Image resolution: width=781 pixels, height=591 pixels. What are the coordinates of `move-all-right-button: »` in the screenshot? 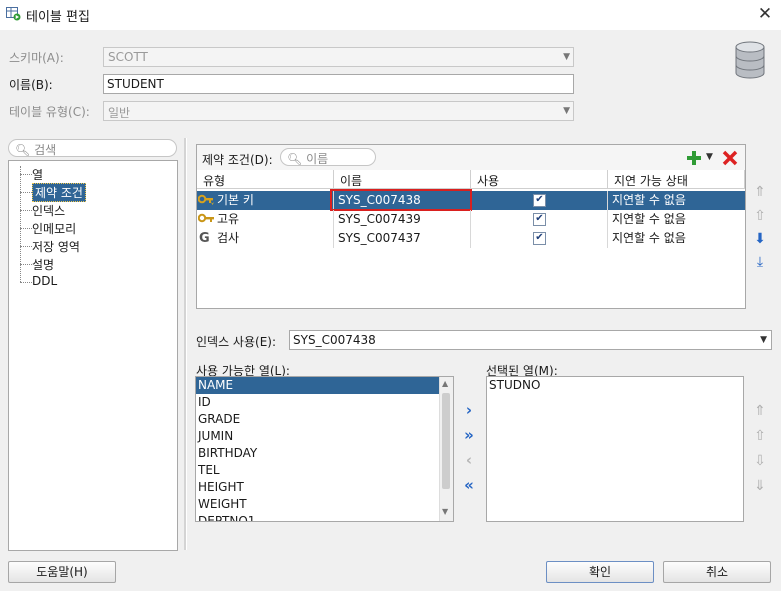 It's located at (469, 435).